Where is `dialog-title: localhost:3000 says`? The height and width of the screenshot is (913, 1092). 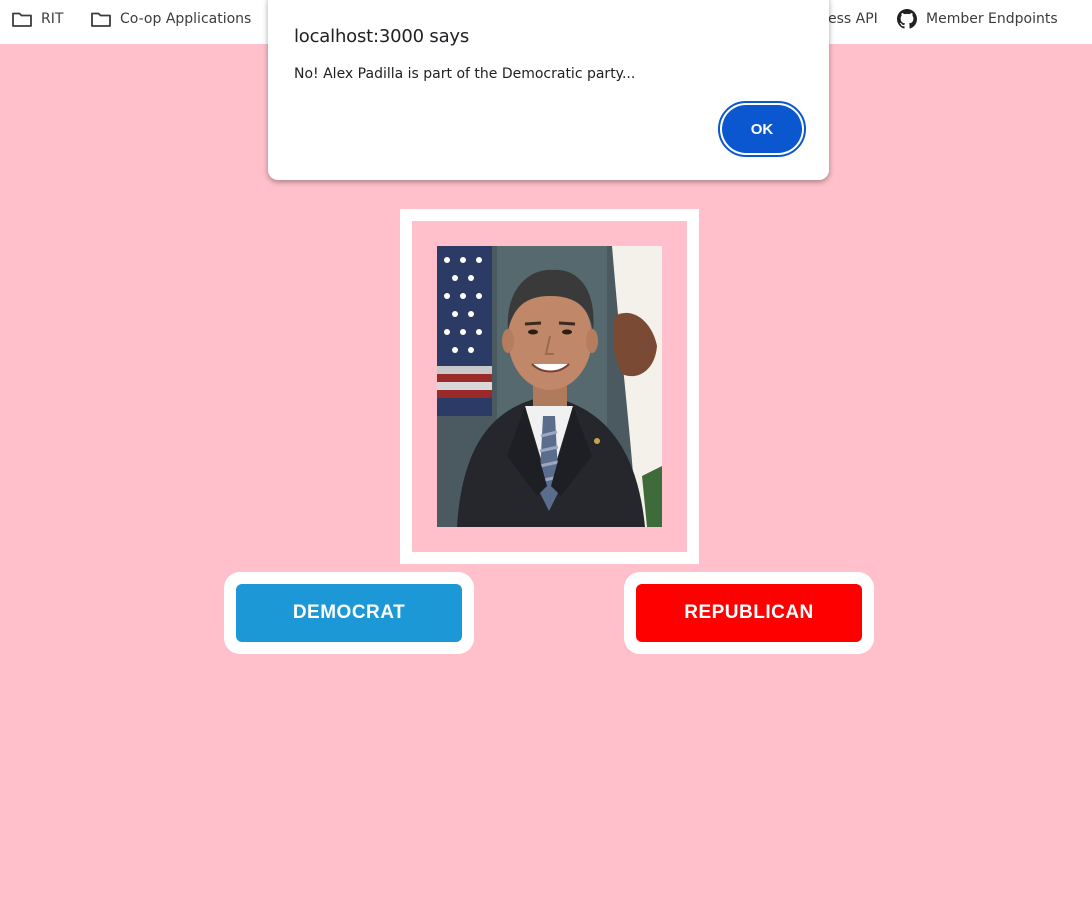 dialog-title: localhost:3000 says is located at coordinates (382, 36).